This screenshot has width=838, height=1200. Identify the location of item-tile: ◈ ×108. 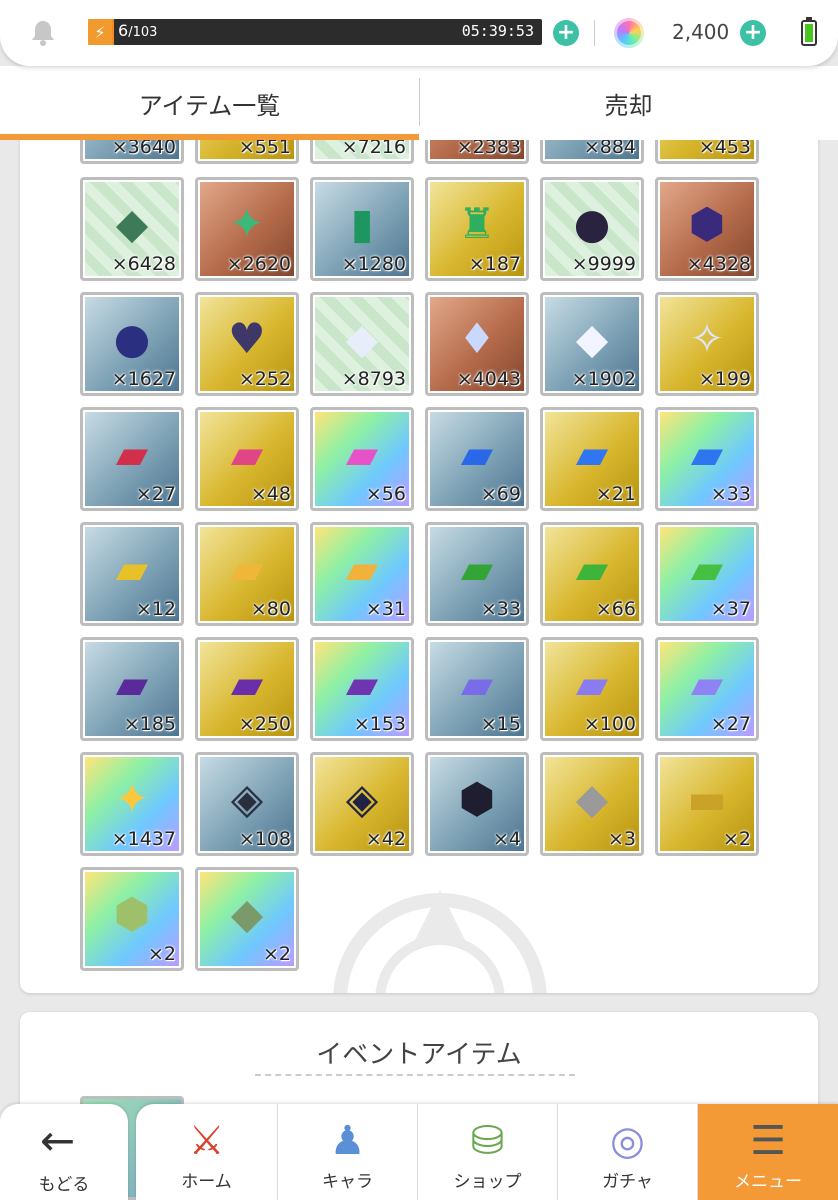
(247, 804).